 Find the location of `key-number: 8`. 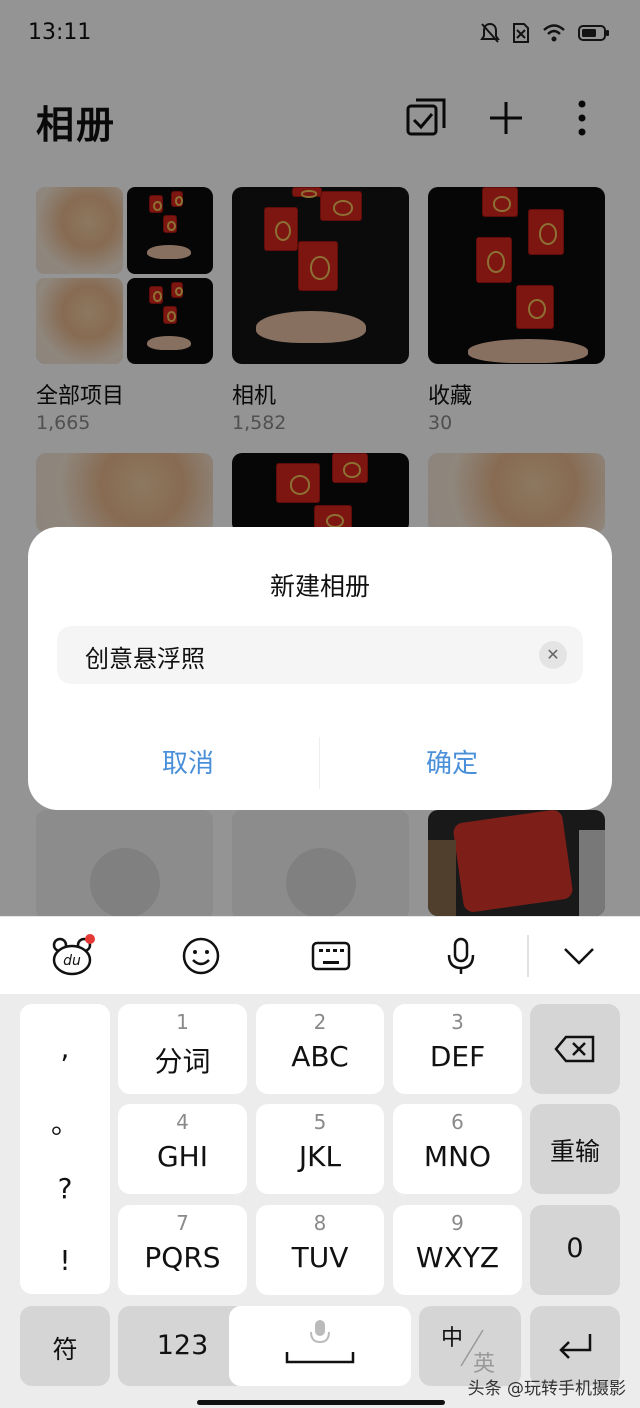

key-number: 8 is located at coordinates (320, 1223).